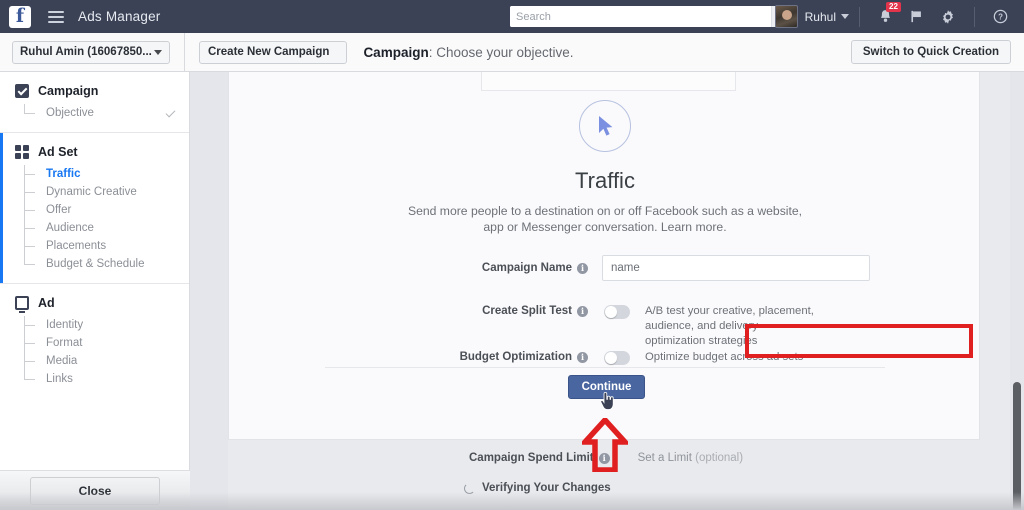 This screenshot has width=1024, height=510. I want to click on sidebar-item-budget-schedule: Budget & Schedule, so click(106, 264).